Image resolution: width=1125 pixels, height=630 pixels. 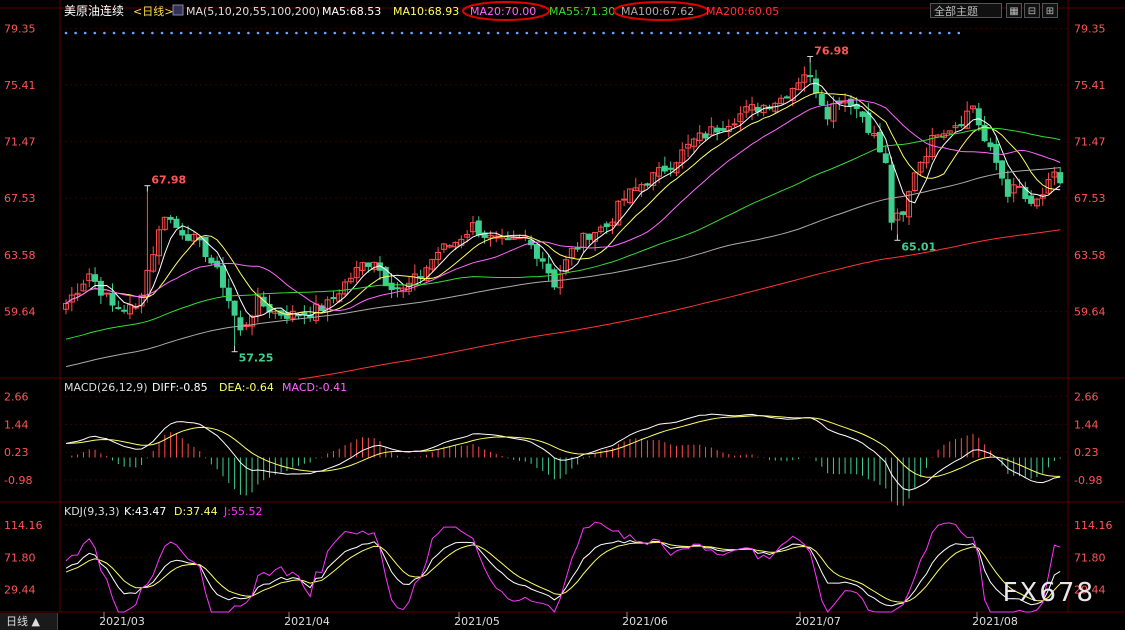 What do you see at coordinates (180, 387) in the screenshot?
I see `macd-legend-diff: DIFF:-0.85` at bounding box center [180, 387].